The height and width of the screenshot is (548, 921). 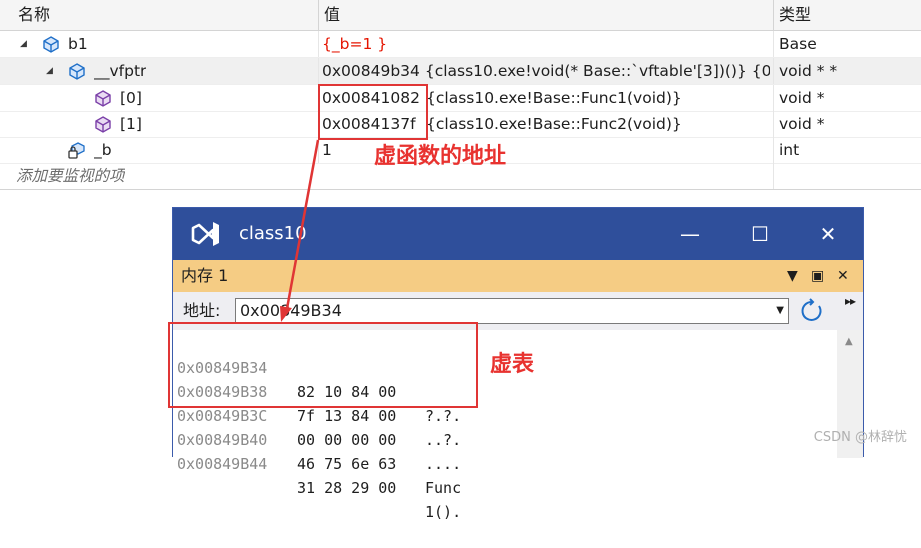 I want to click on annotation-box-vtable, so click(x=323, y=365).